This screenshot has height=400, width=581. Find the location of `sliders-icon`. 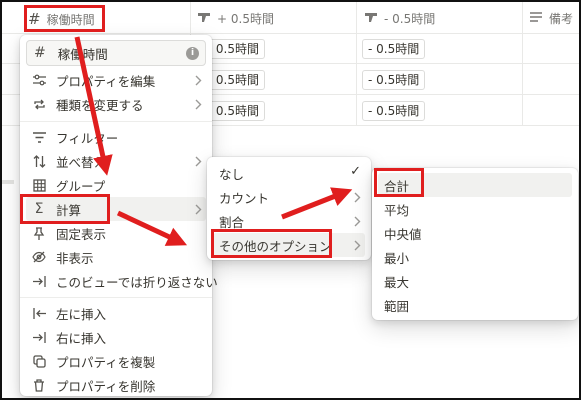

sliders-icon is located at coordinates (39, 80).